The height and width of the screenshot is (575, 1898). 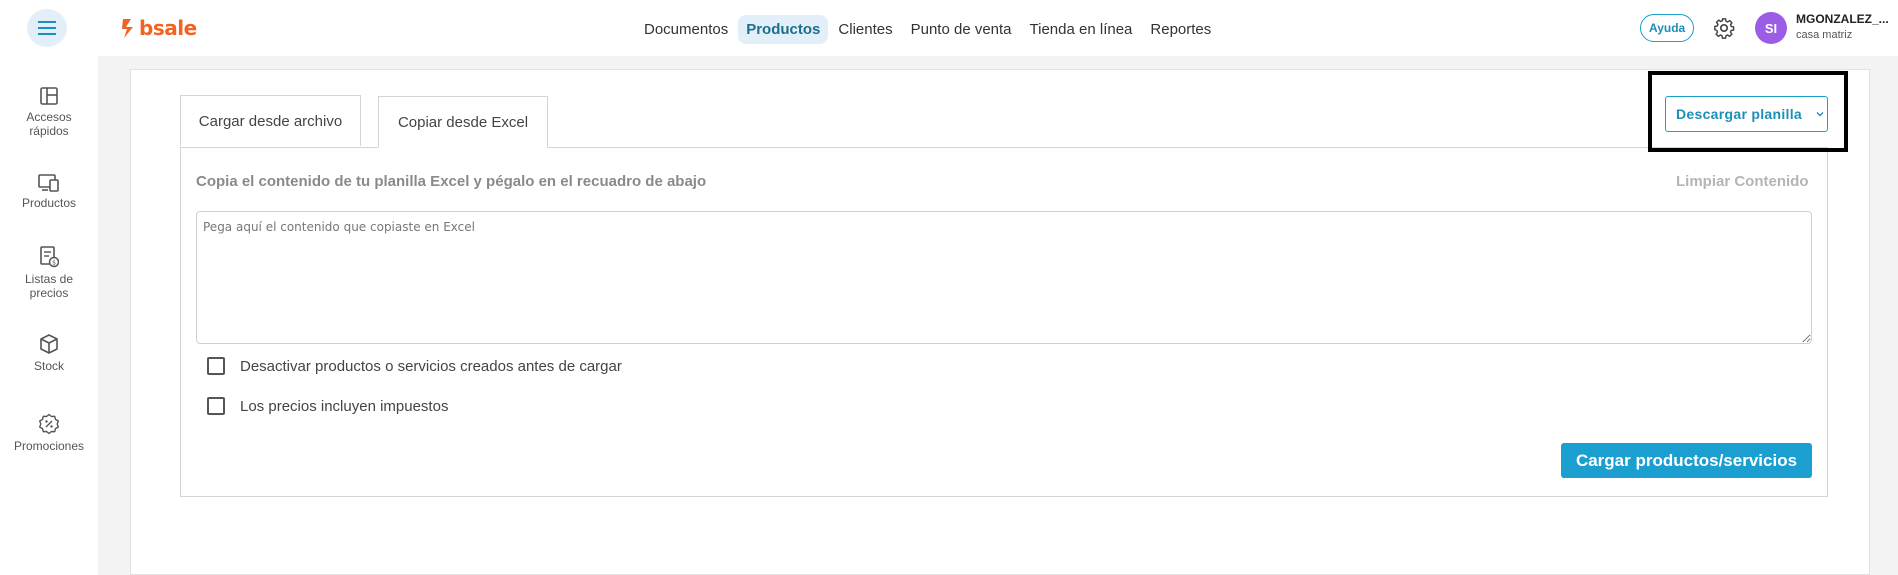 I want to click on sidebar-item-label: Promociones, so click(x=49, y=446).